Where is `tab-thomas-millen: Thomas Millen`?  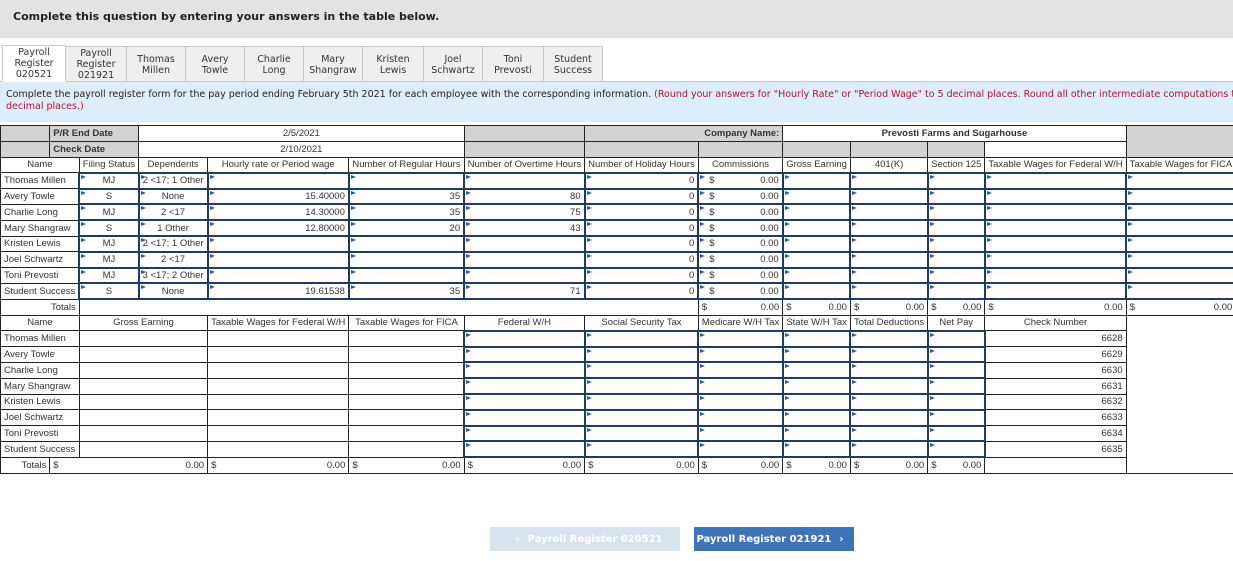
tab-thomas-millen: Thomas Millen is located at coordinates (156, 64).